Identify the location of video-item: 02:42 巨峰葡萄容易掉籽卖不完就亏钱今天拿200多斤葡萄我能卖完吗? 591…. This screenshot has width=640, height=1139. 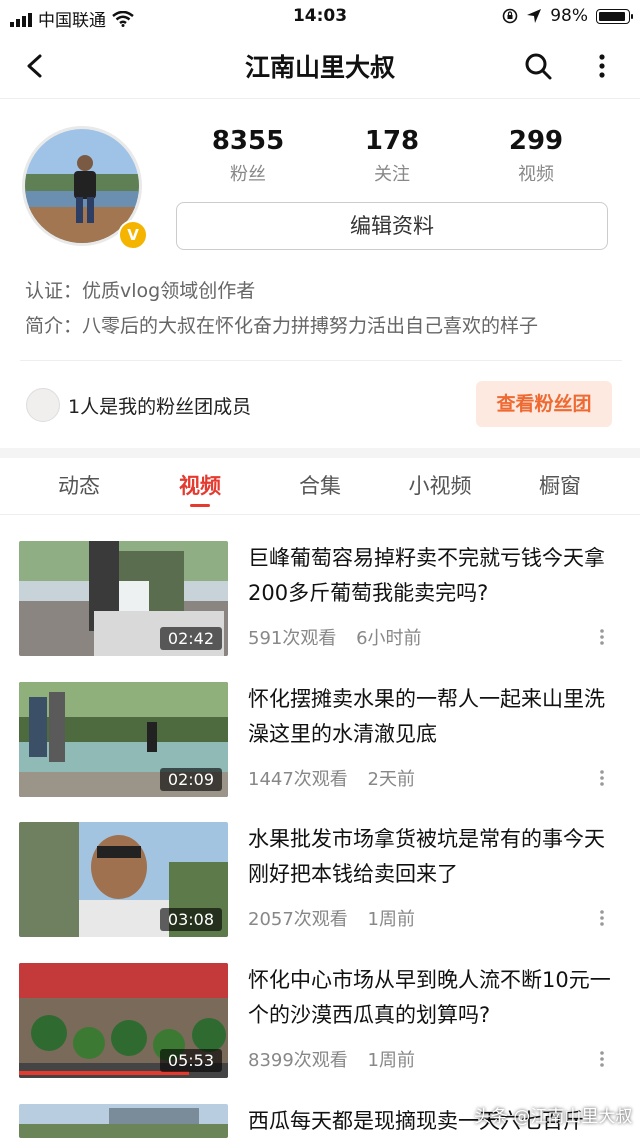
(320, 611).